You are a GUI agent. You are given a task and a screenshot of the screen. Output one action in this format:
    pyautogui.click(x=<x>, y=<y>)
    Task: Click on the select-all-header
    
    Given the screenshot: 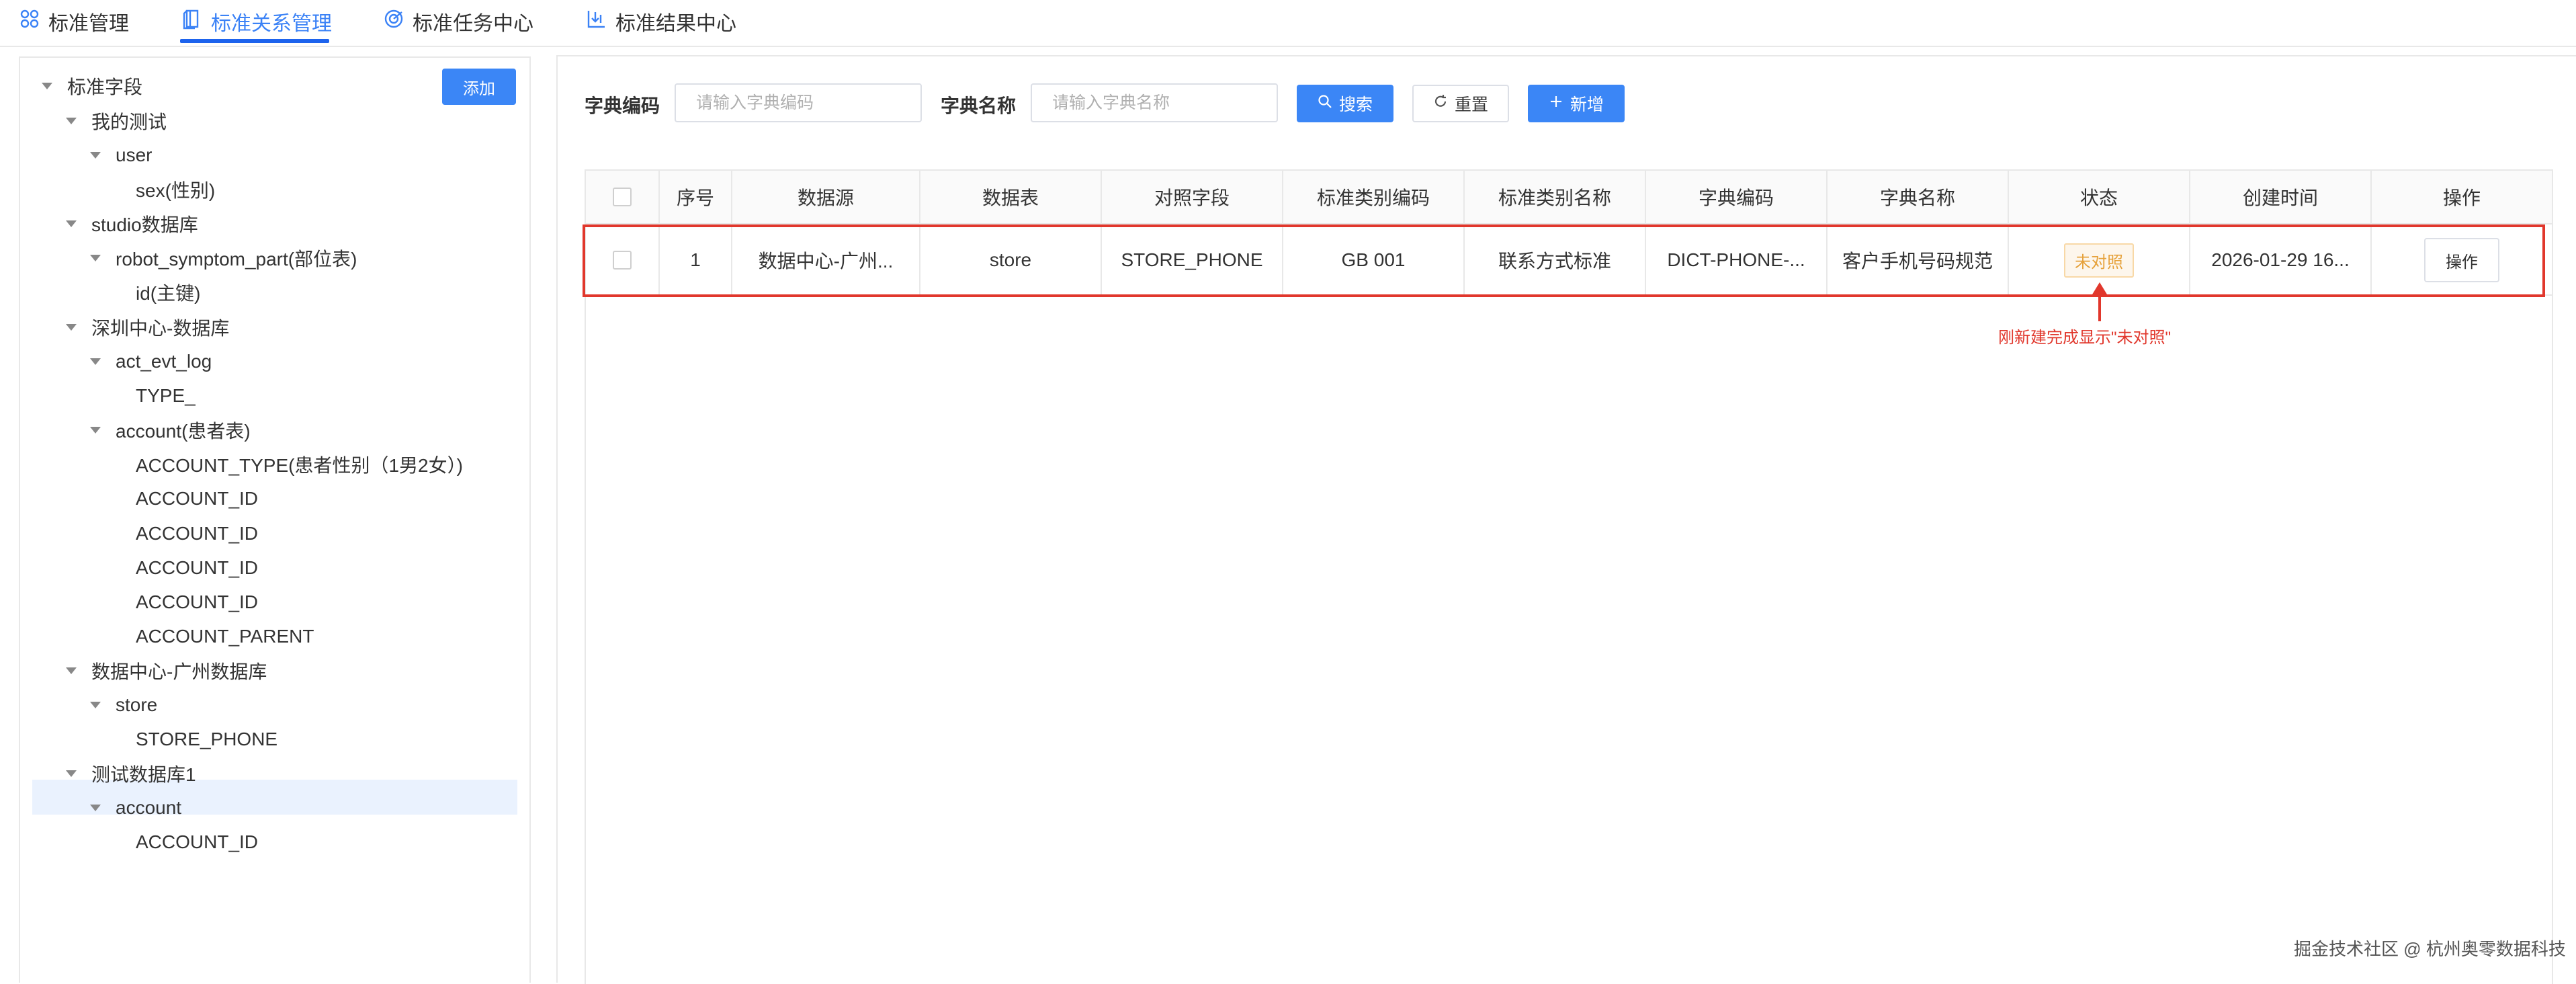 What is the action you would take?
    pyautogui.click(x=623, y=197)
    